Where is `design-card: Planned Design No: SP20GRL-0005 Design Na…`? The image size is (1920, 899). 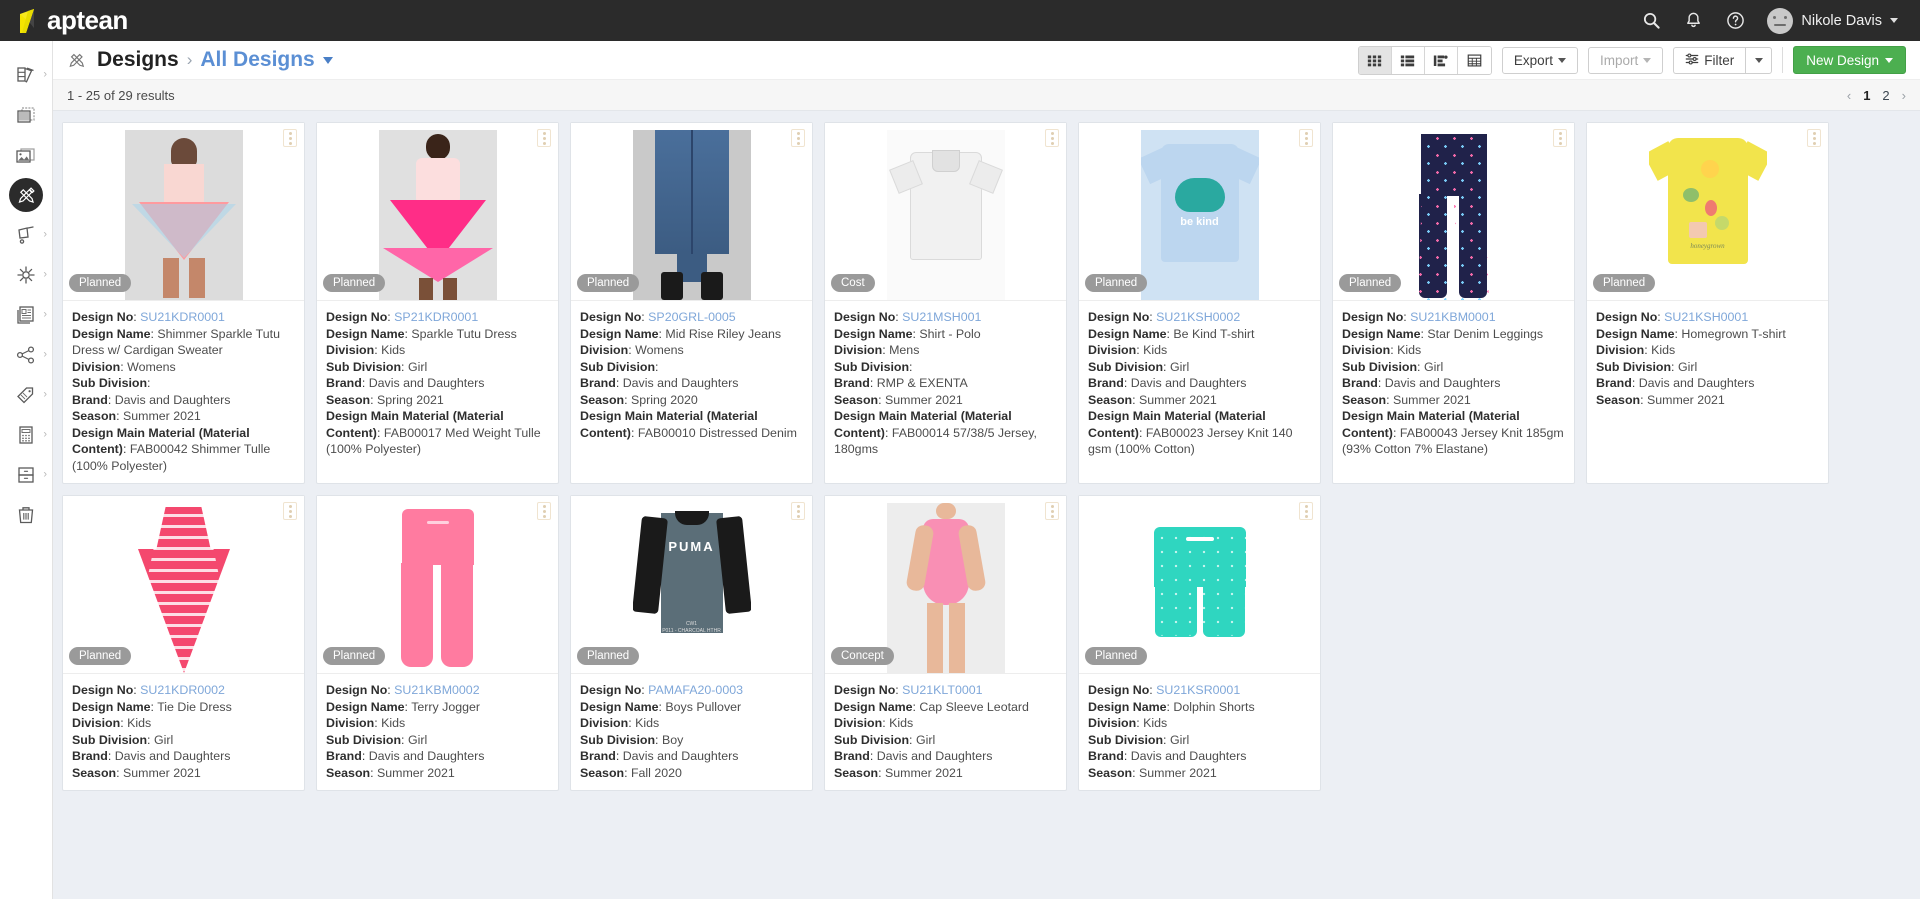 design-card: Planned Design No: SP20GRL-0005 Design Na… is located at coordinates (691, 303).